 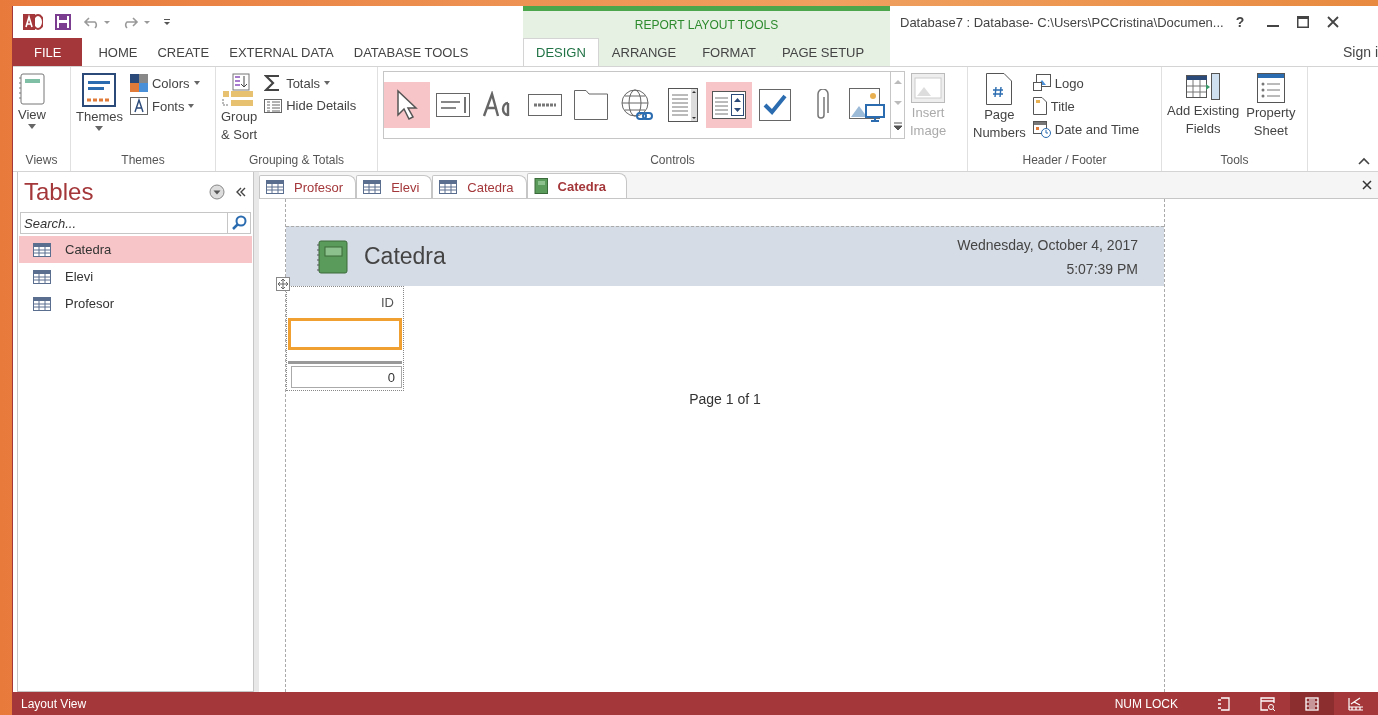 What do you see at coordinates (118, 52) in the screenshot?
I see `ribbon-tab: HOME` at bounding box center [118, 52].